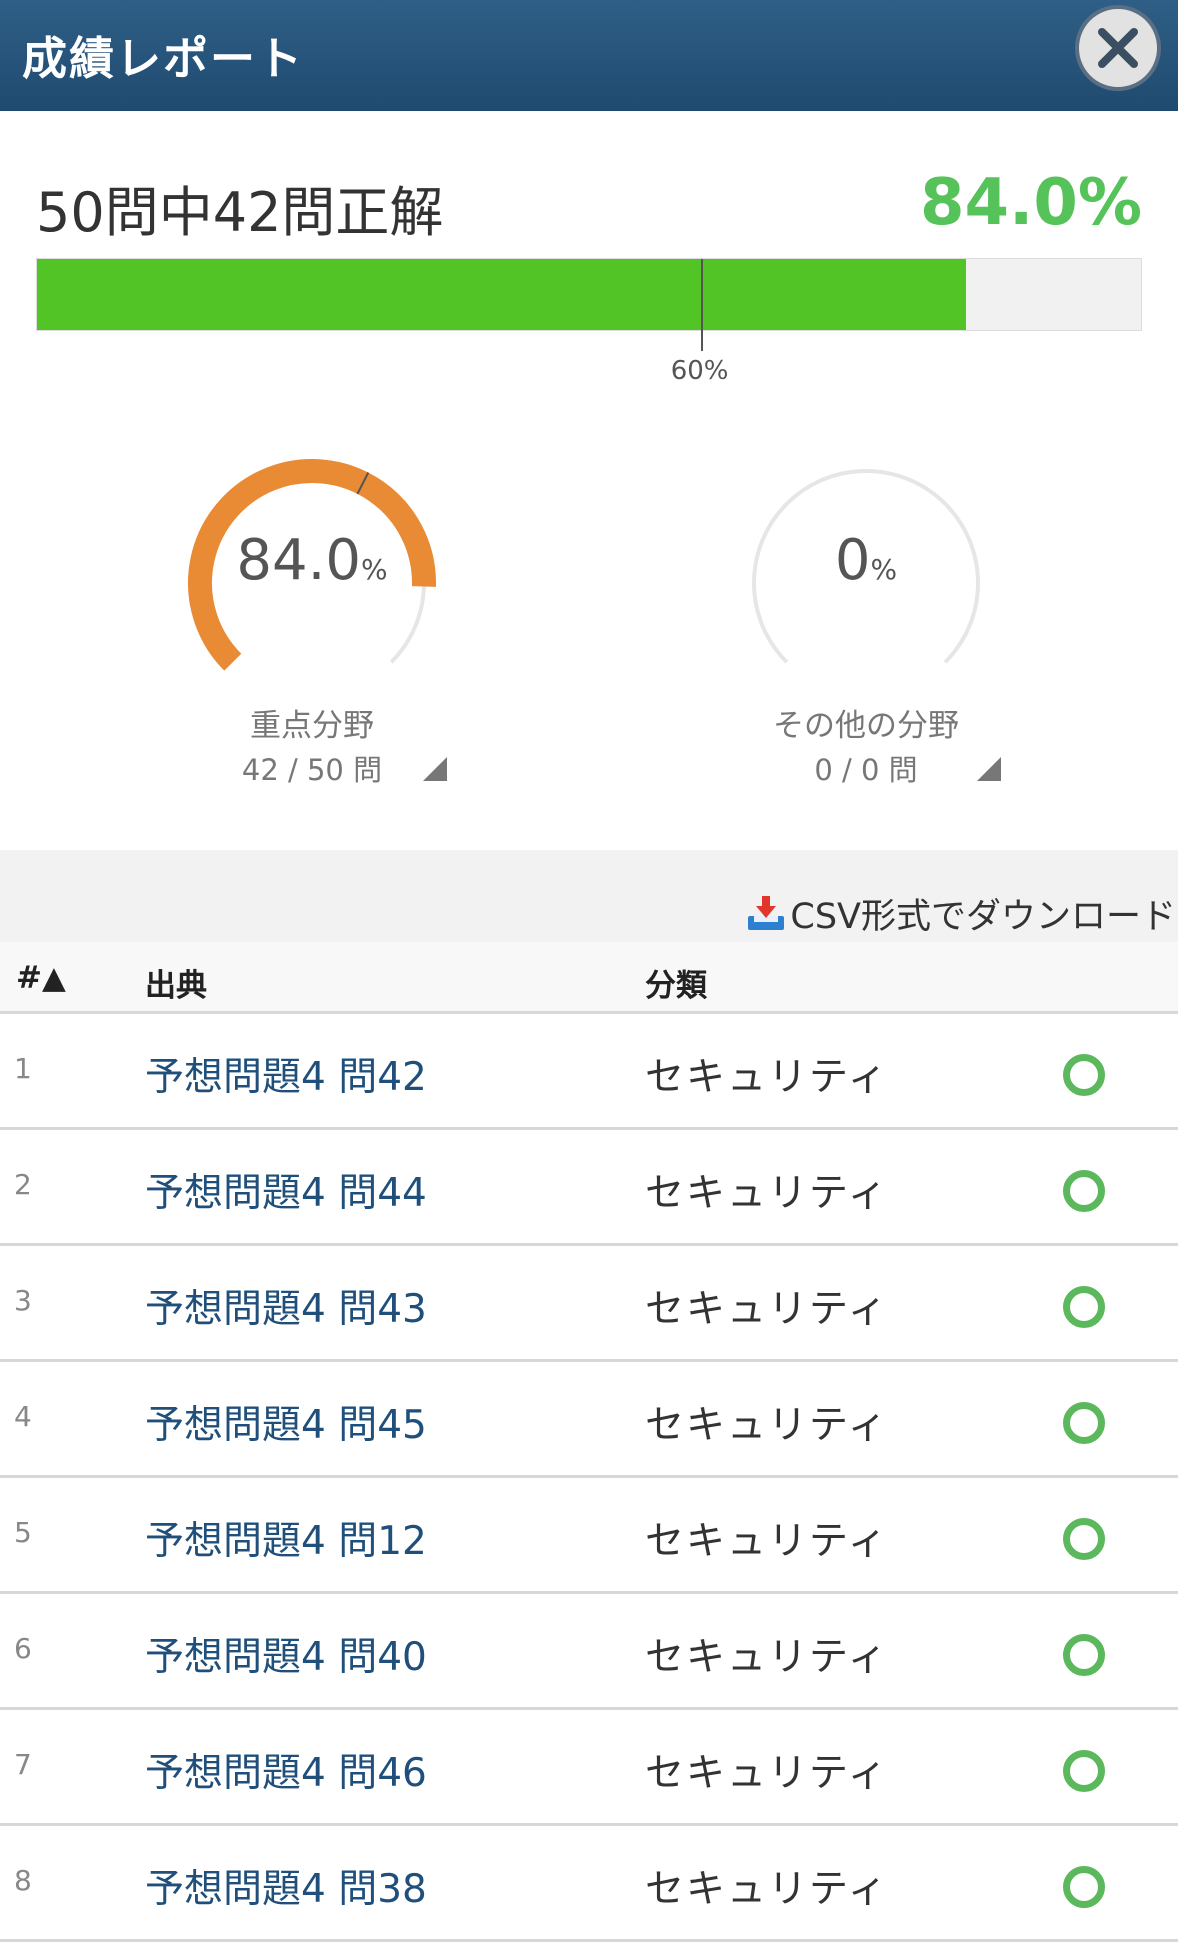 The width and height of the screenshot is (1178, 1946). I want to click on question-link: 予想問題4 問43, so click(286, 1306).